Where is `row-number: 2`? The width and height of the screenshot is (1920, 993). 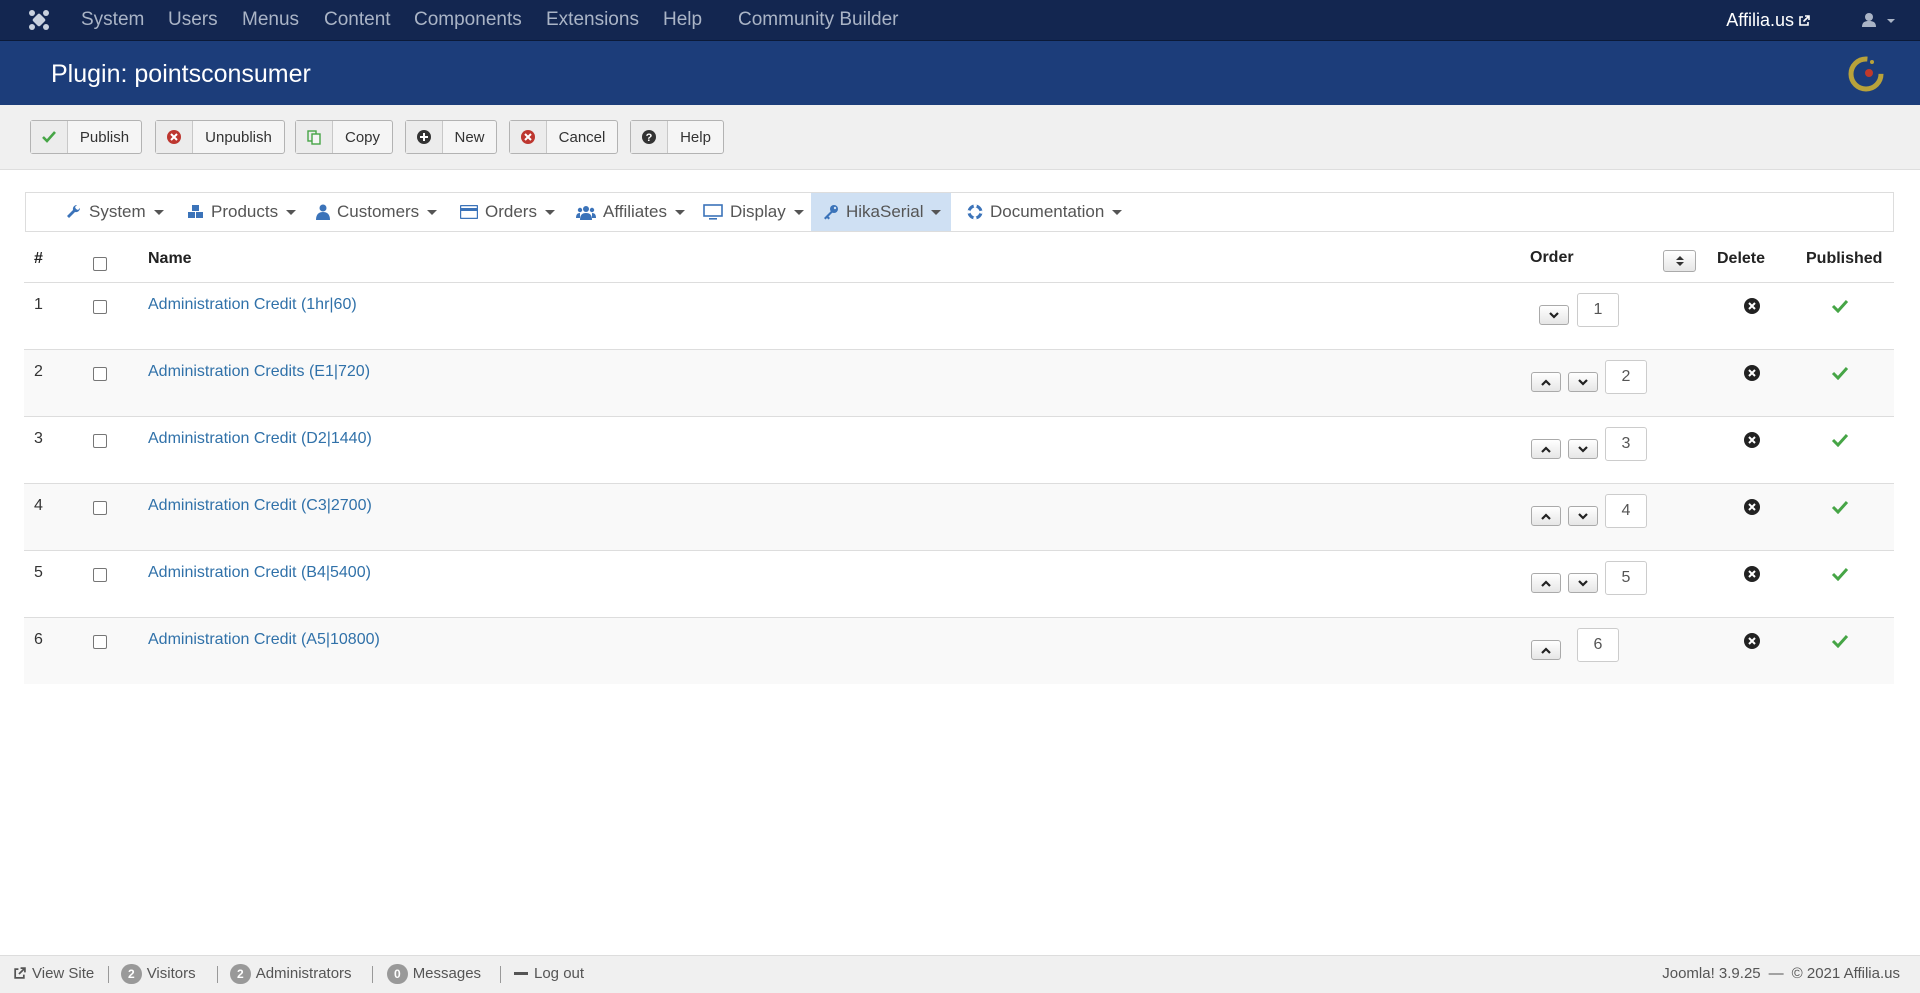
row-number: 2 is located at coordinates (38, 371).